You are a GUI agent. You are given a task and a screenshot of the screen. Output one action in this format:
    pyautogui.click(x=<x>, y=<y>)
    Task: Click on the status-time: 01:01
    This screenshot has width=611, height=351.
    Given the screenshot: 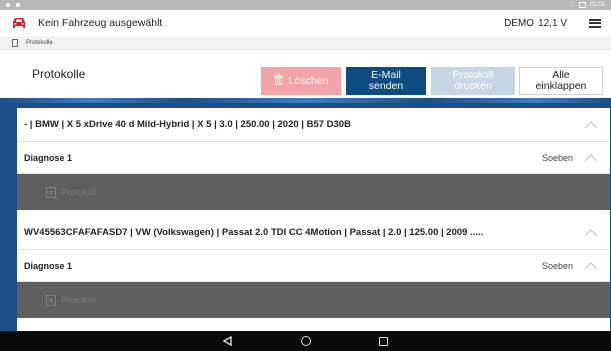 What is the action you would take?
    pyautogui.click(x=597, y=5)
    